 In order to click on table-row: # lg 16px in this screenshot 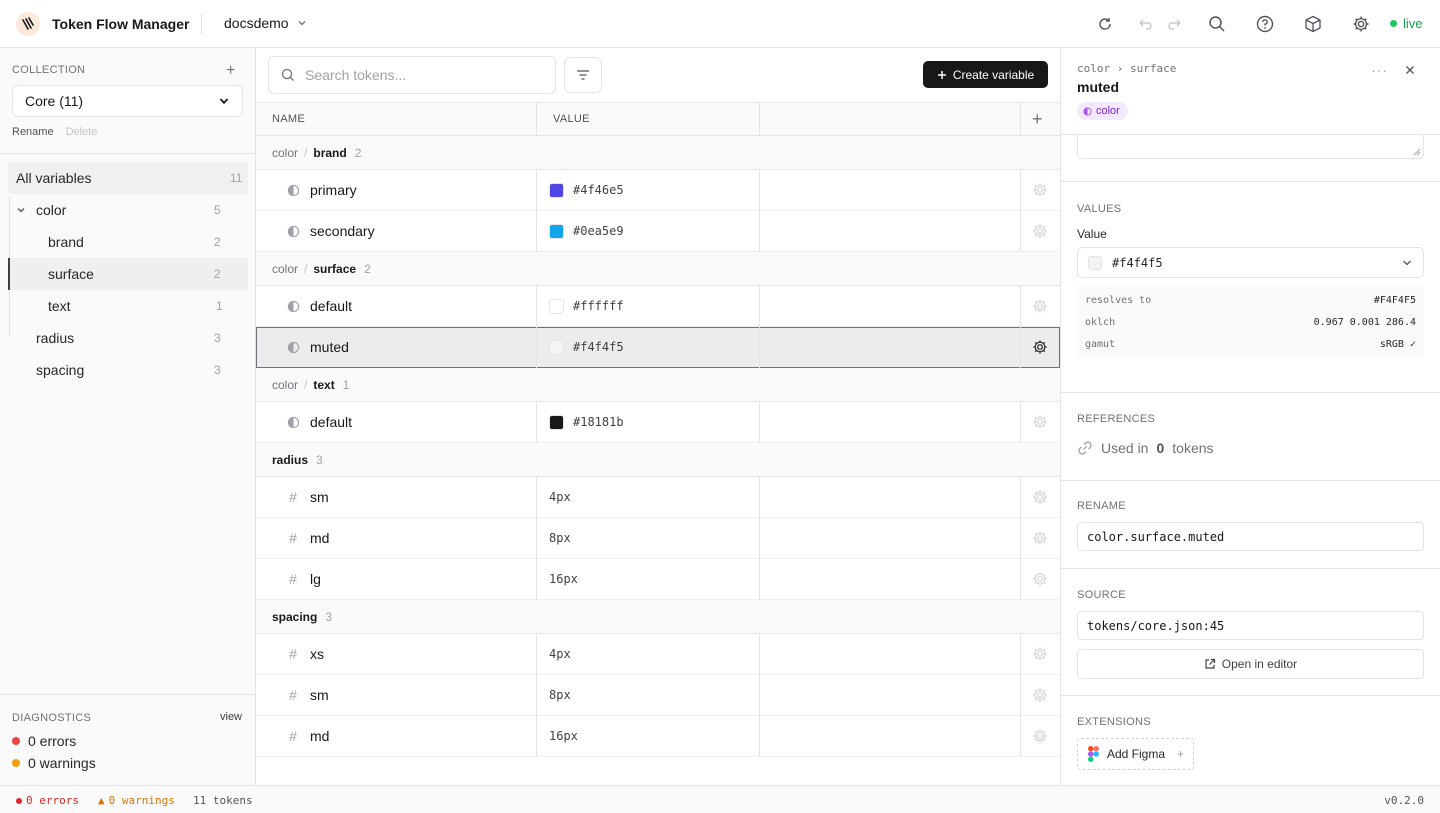, I will do `click(658, 579)`.